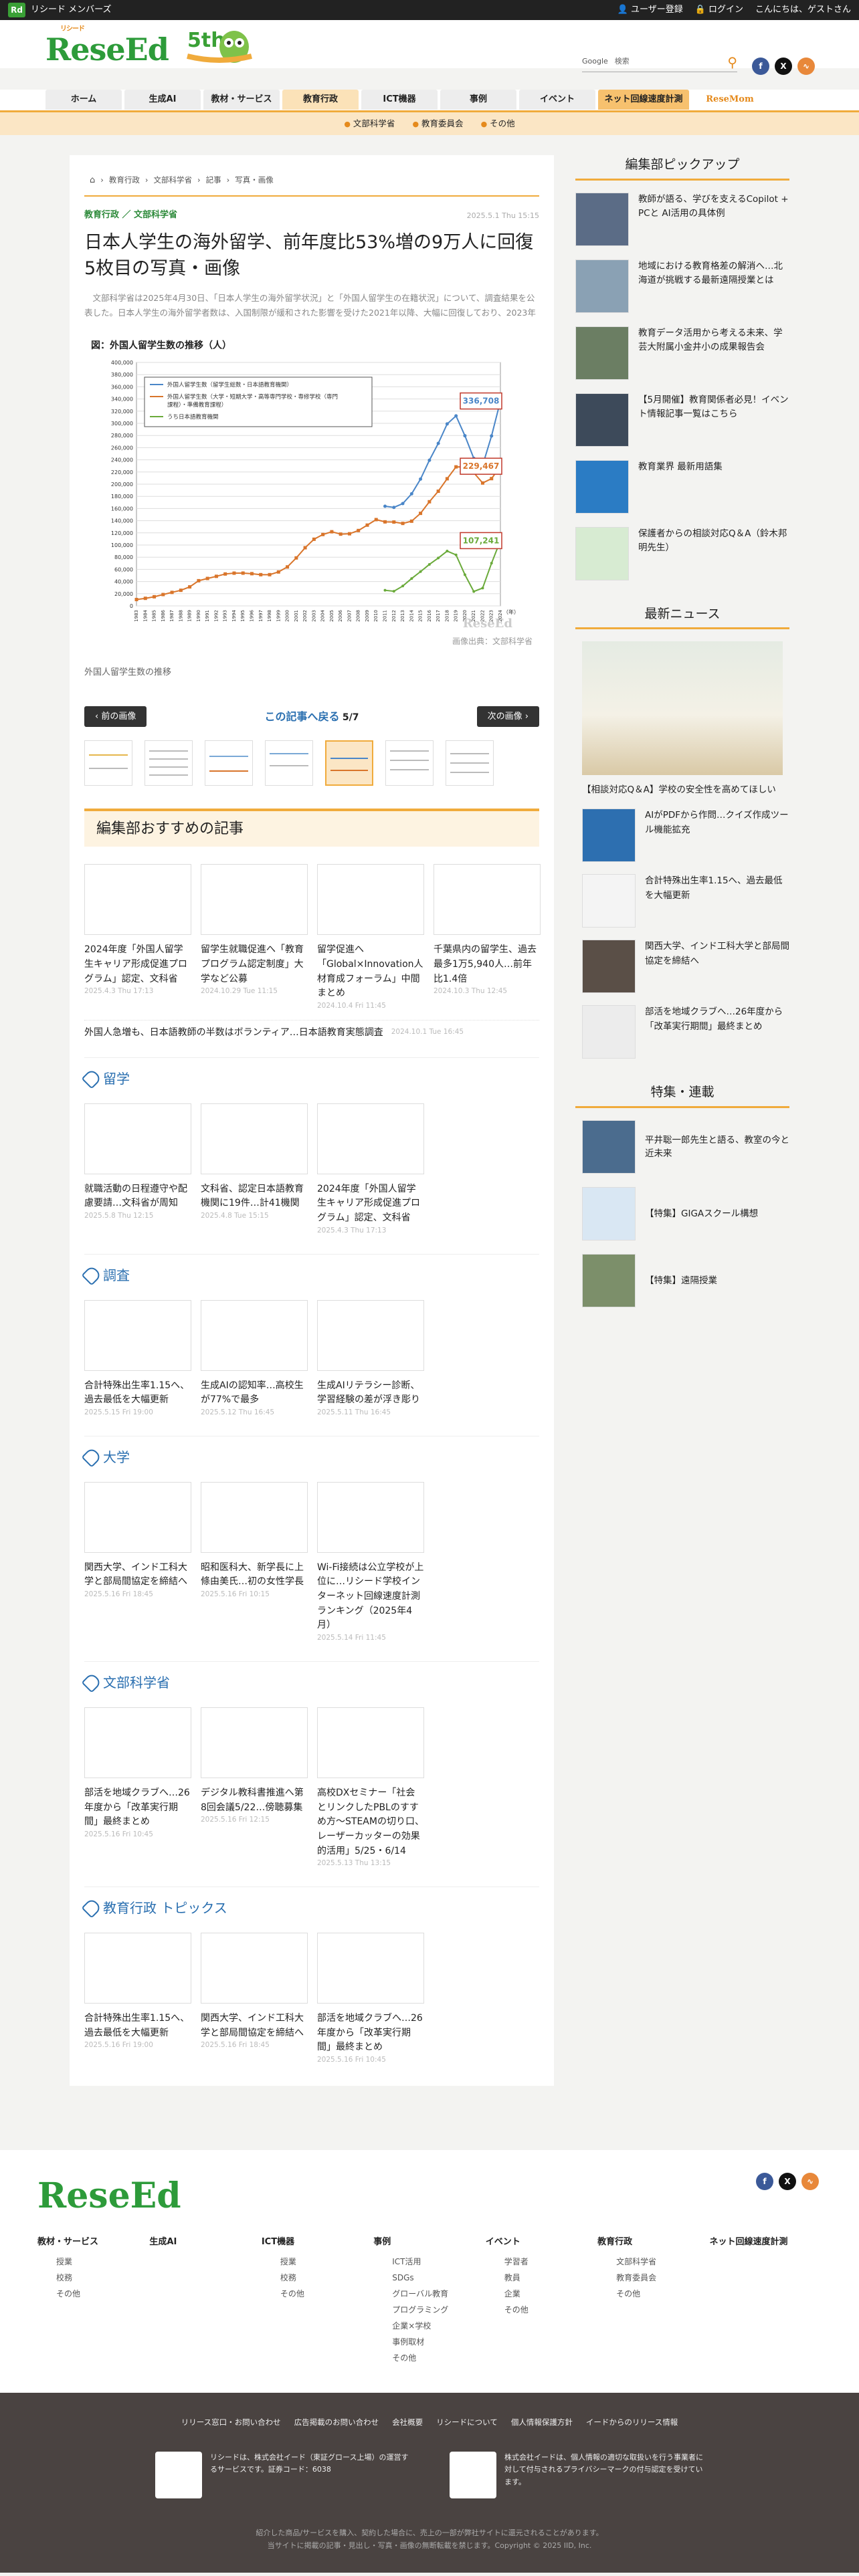 The height and width of the screenshot is (2576, 859). I want to click on footer-link: SDGs, so click(429, 2278).